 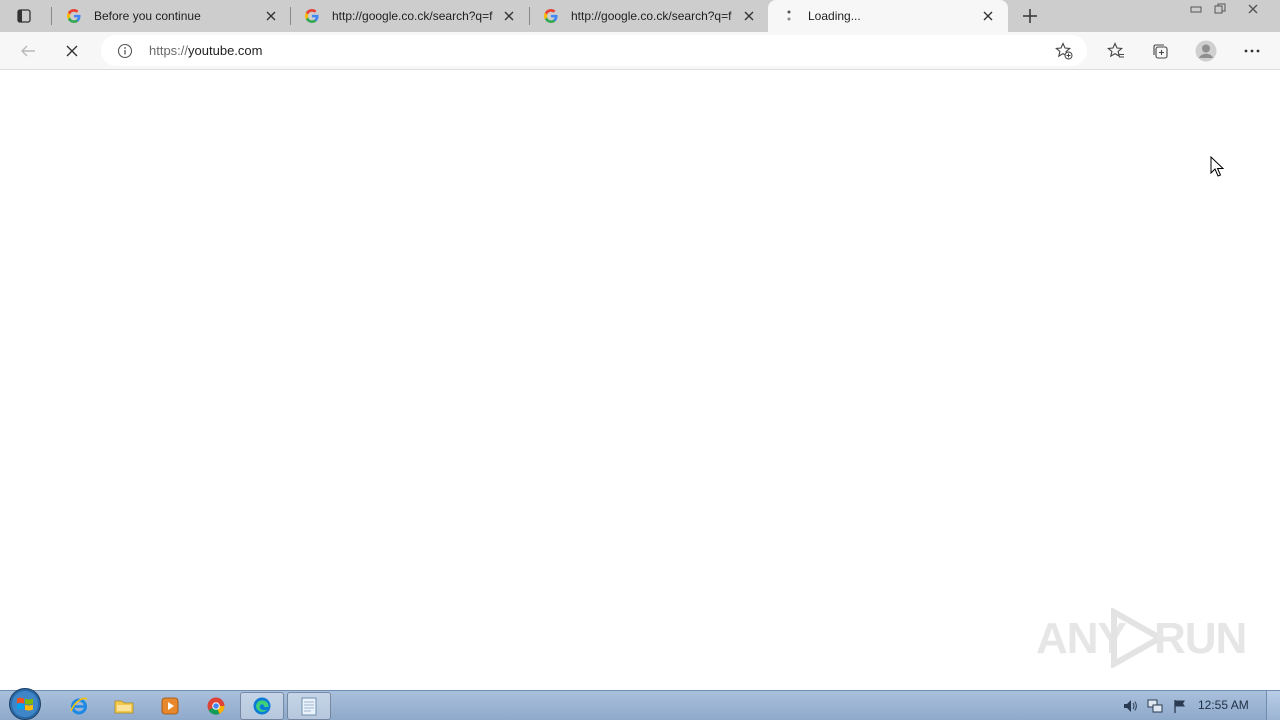 I want to click on new-tab-button, so click(x=1030, y=16).